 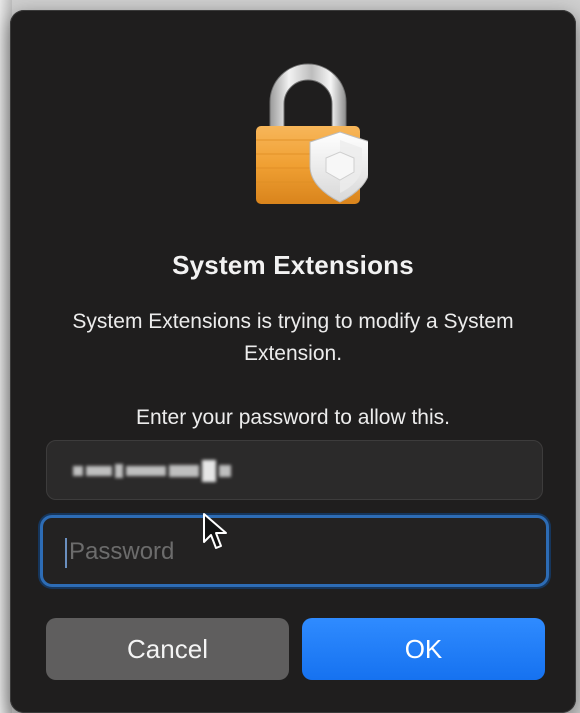 I want to click on dialog-title: System Extensions, so click(x=293, y=265).